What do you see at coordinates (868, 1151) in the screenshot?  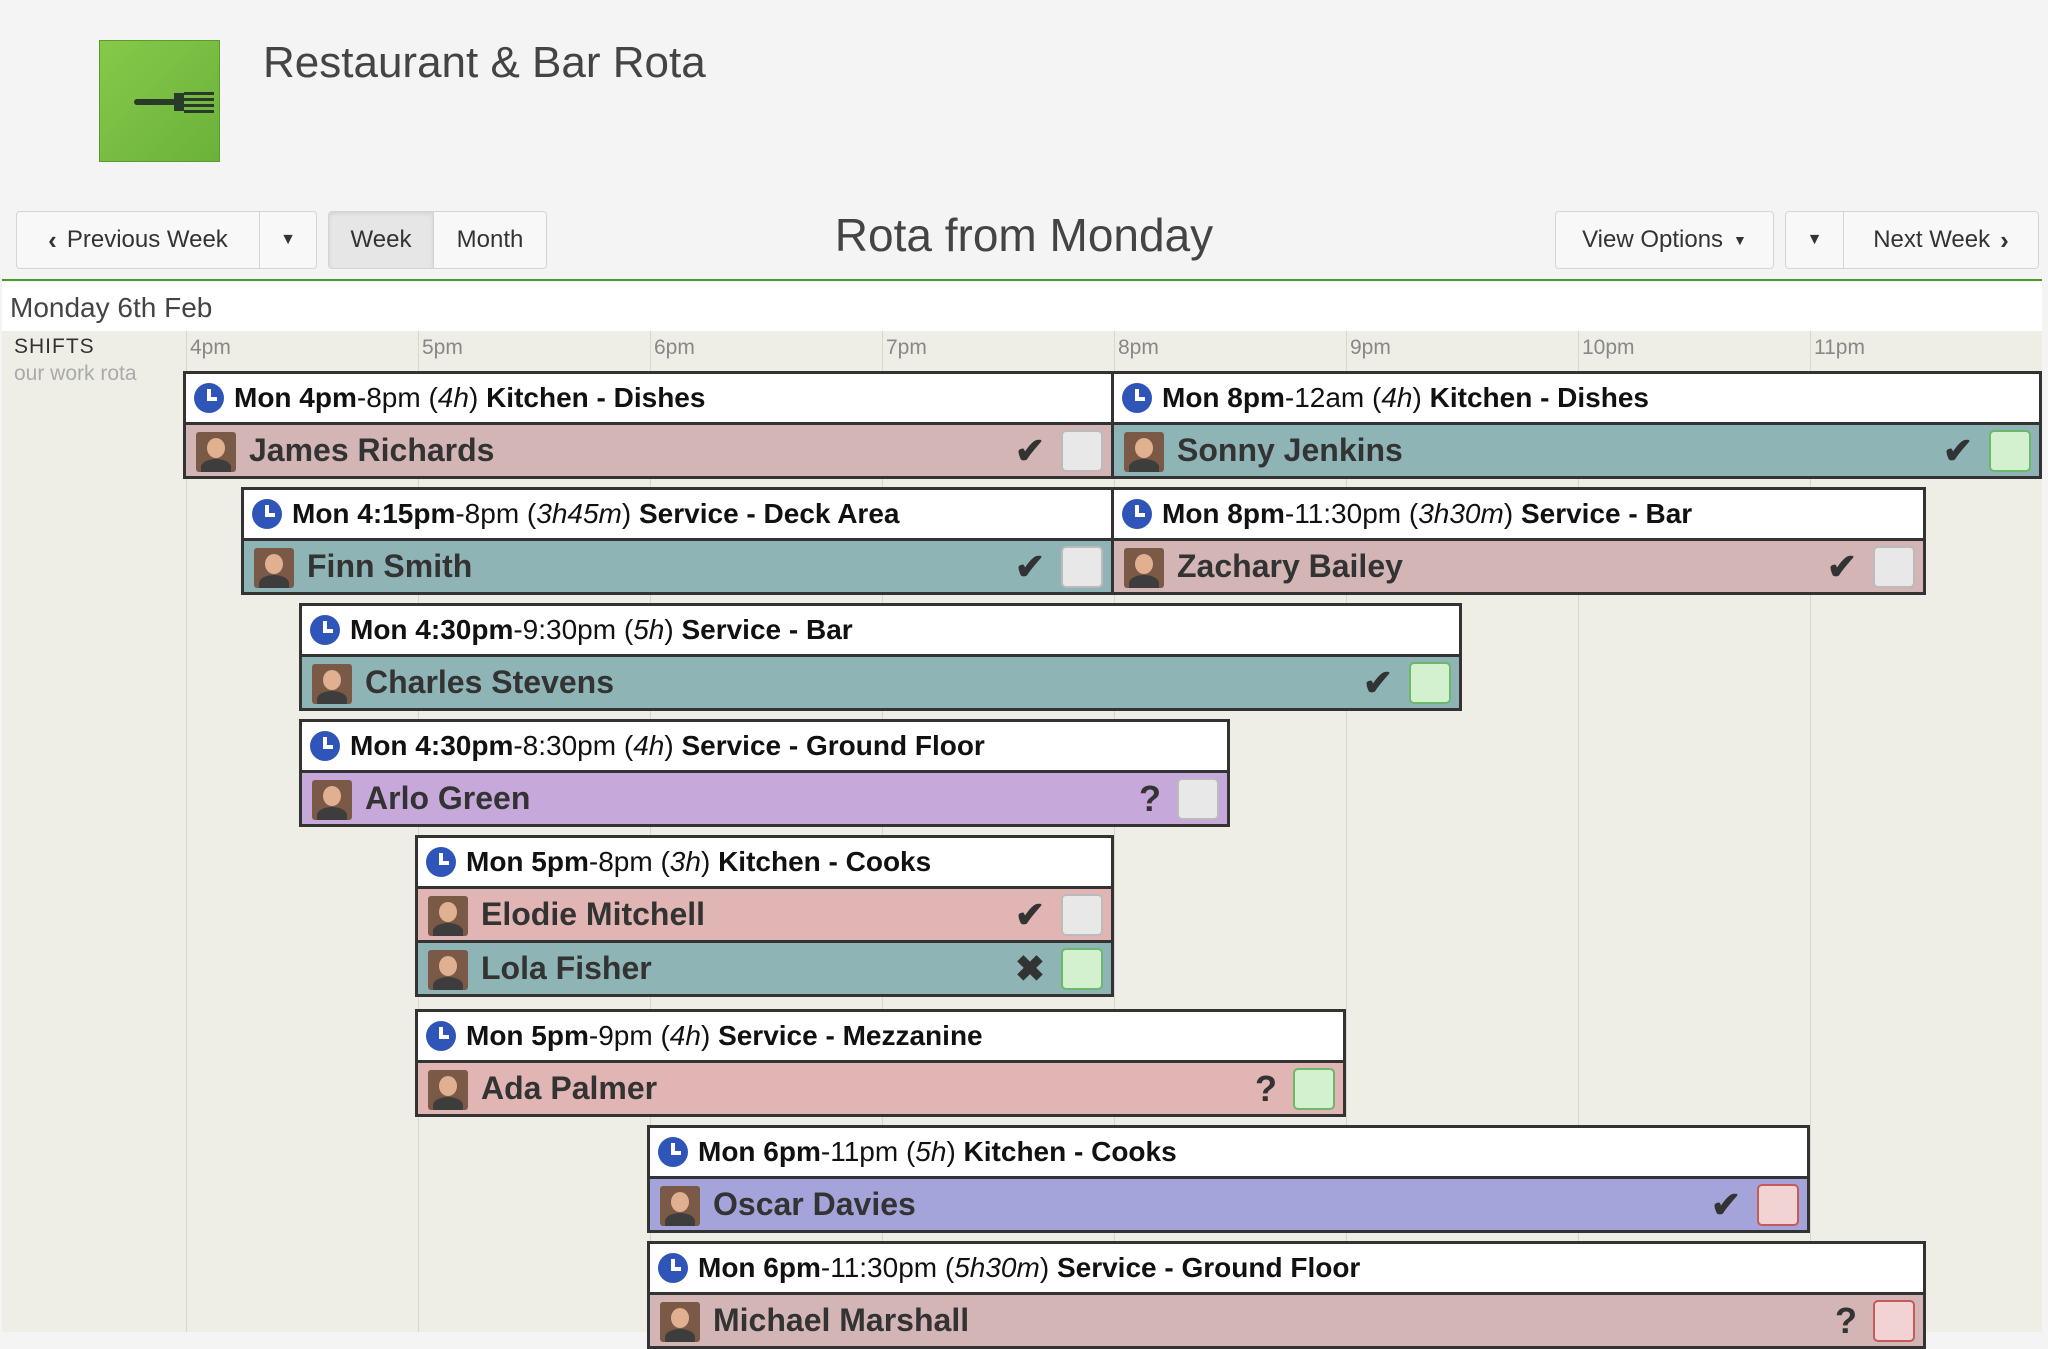 I see `shift-rest: -11pm (` at bounding box center [868, 1151].